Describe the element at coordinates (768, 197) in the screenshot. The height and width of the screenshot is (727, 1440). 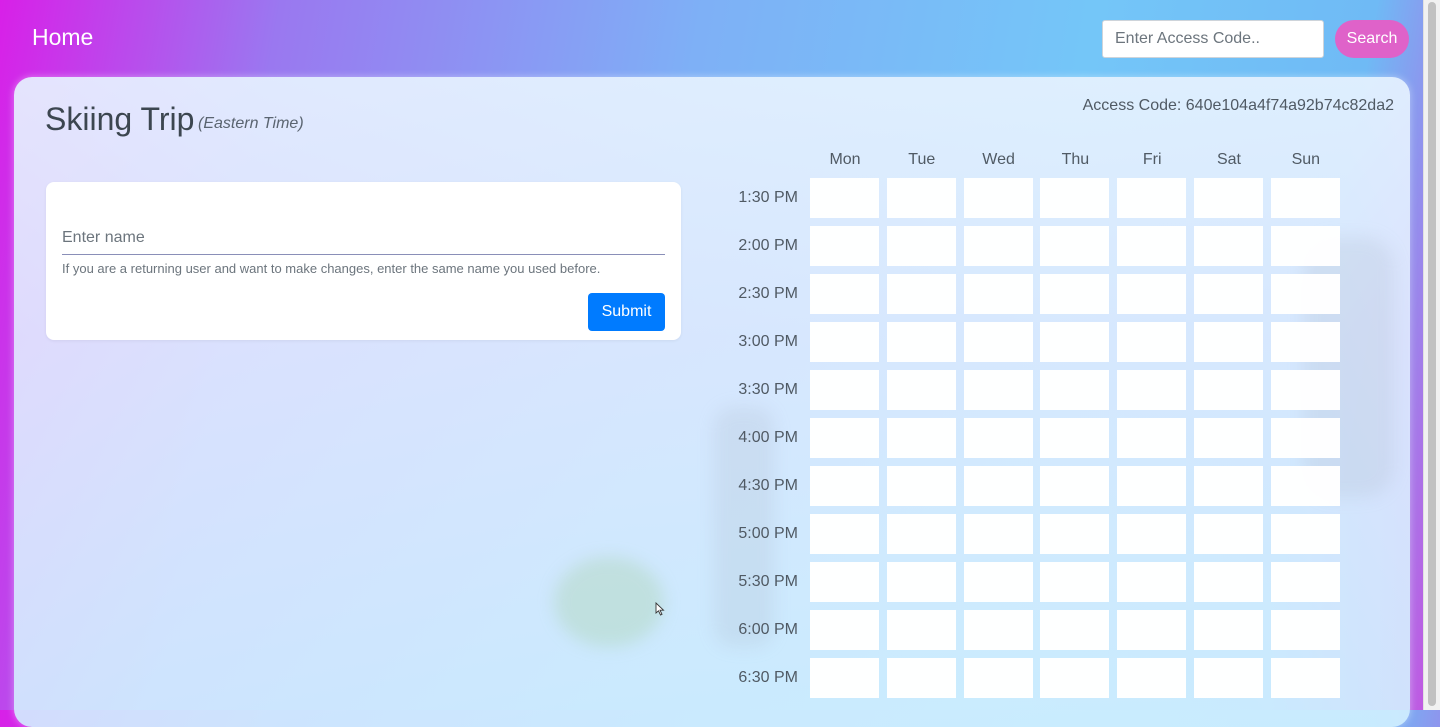
I see `time-label: 1:30 PM` at that location.